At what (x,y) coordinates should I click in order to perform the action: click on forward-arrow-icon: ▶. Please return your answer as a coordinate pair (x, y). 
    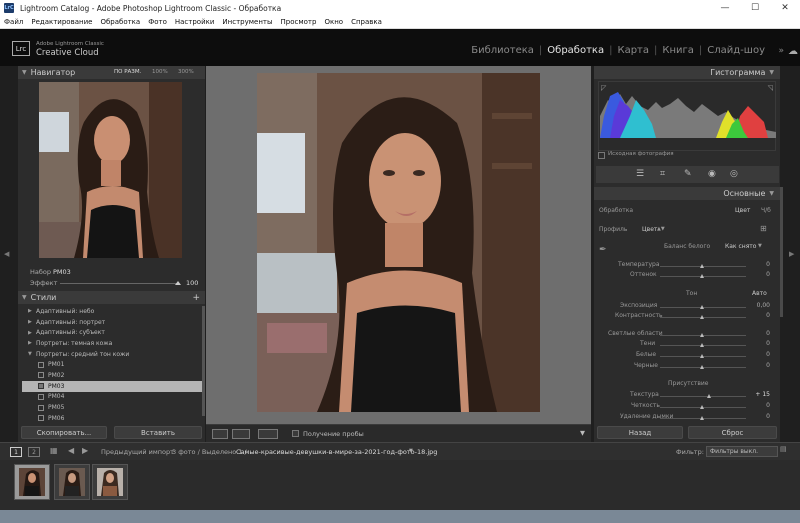
    Looking at the image, I should click on (85, 450).